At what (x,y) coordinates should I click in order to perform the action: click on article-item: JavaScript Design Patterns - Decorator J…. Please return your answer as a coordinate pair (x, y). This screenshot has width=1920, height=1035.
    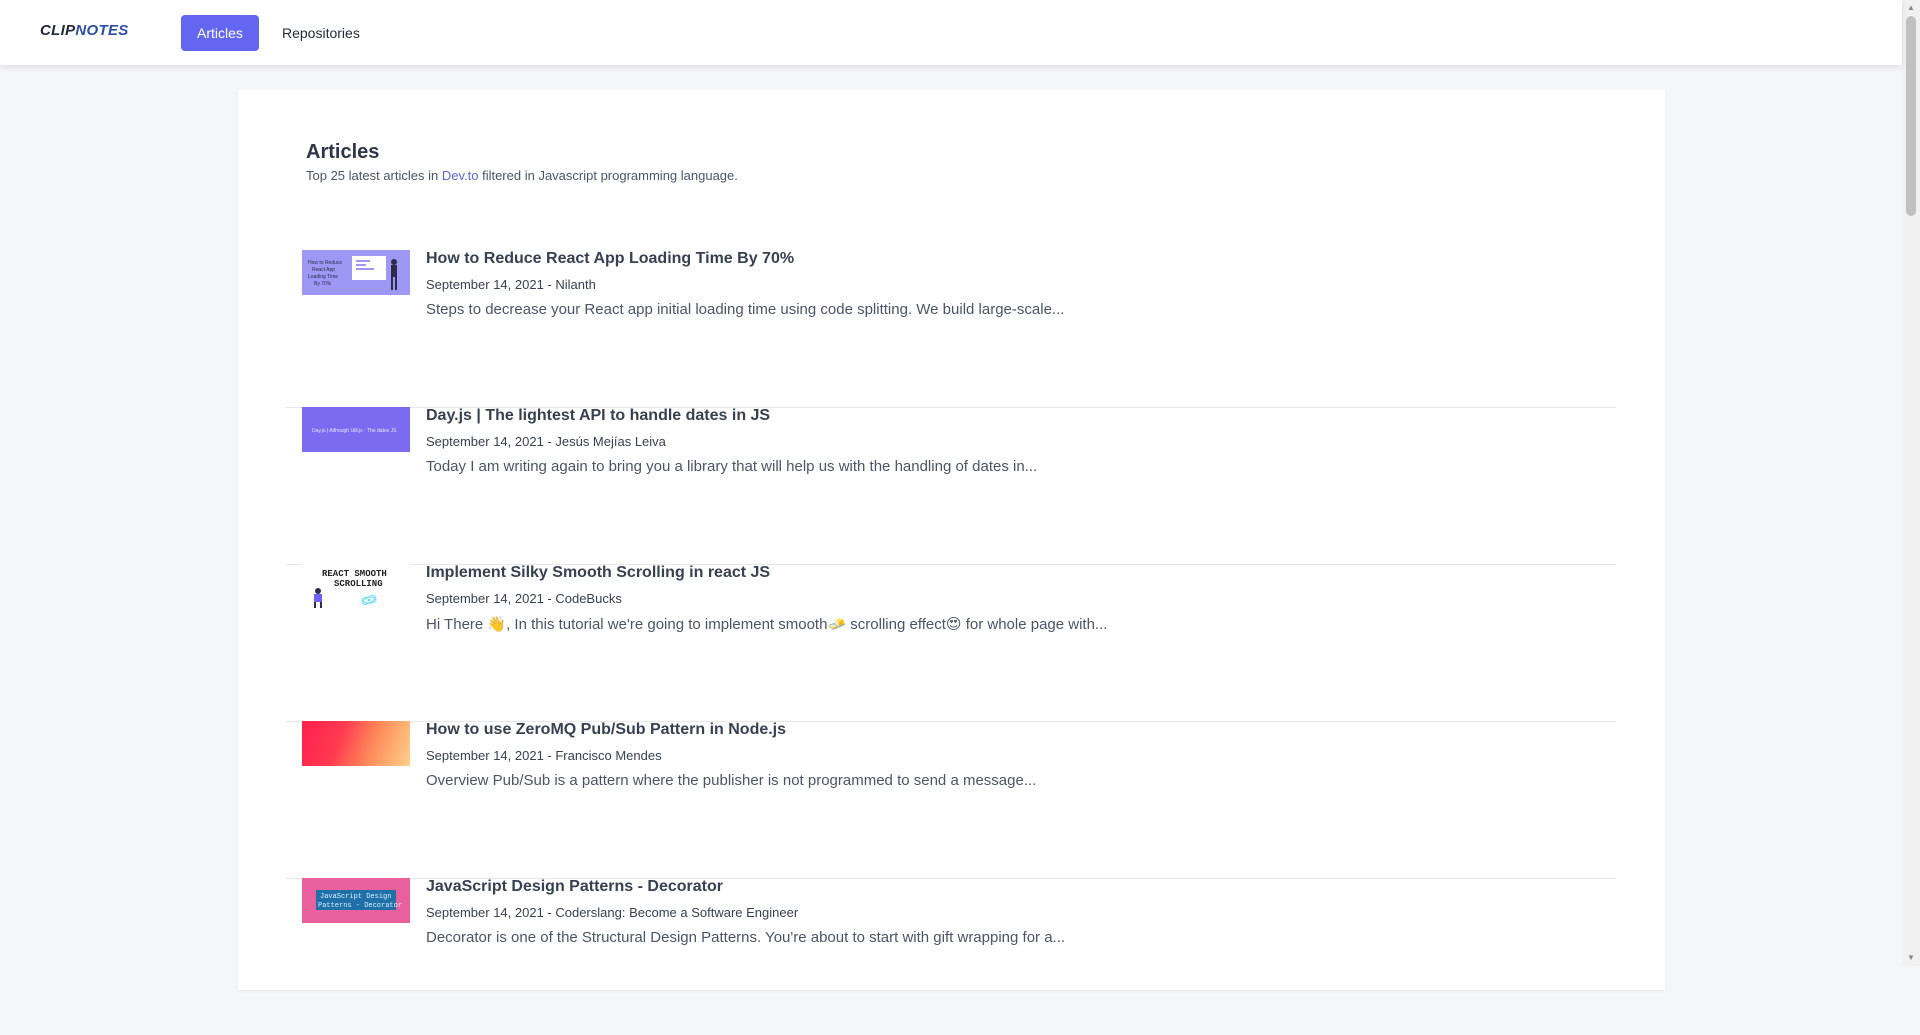
    Looking at the image, I should click on (951, 956).